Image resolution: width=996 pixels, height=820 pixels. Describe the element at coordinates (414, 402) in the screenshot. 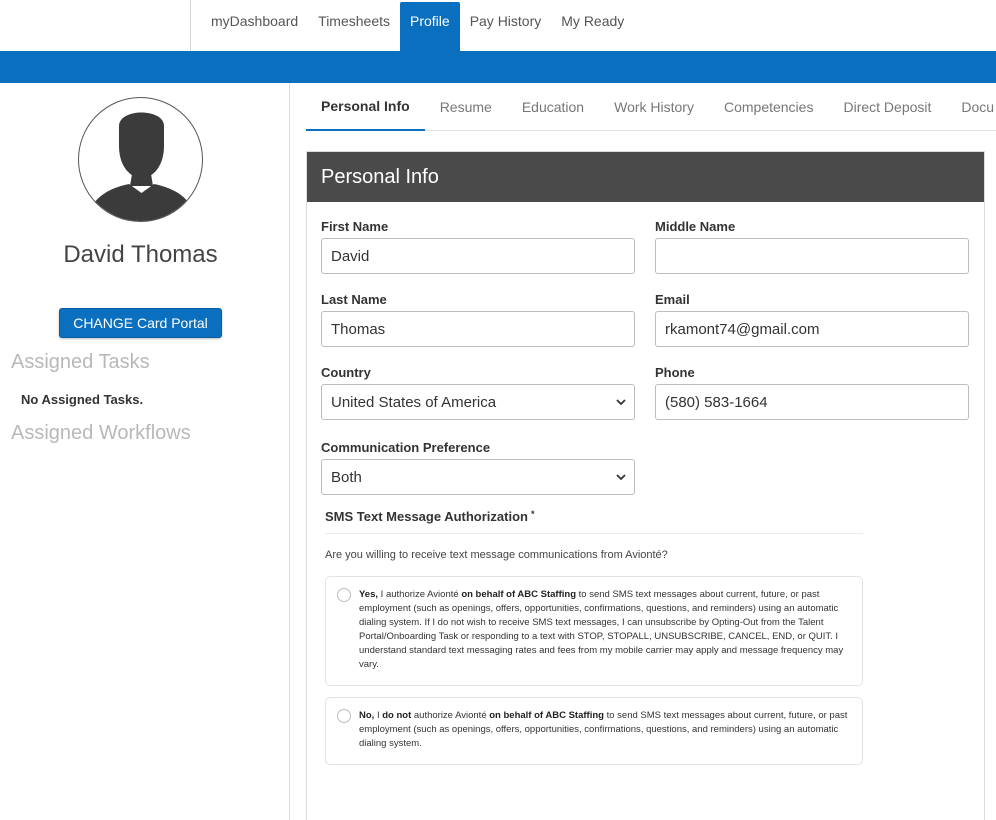

I see `country-selected-value: United States of America` at that location.